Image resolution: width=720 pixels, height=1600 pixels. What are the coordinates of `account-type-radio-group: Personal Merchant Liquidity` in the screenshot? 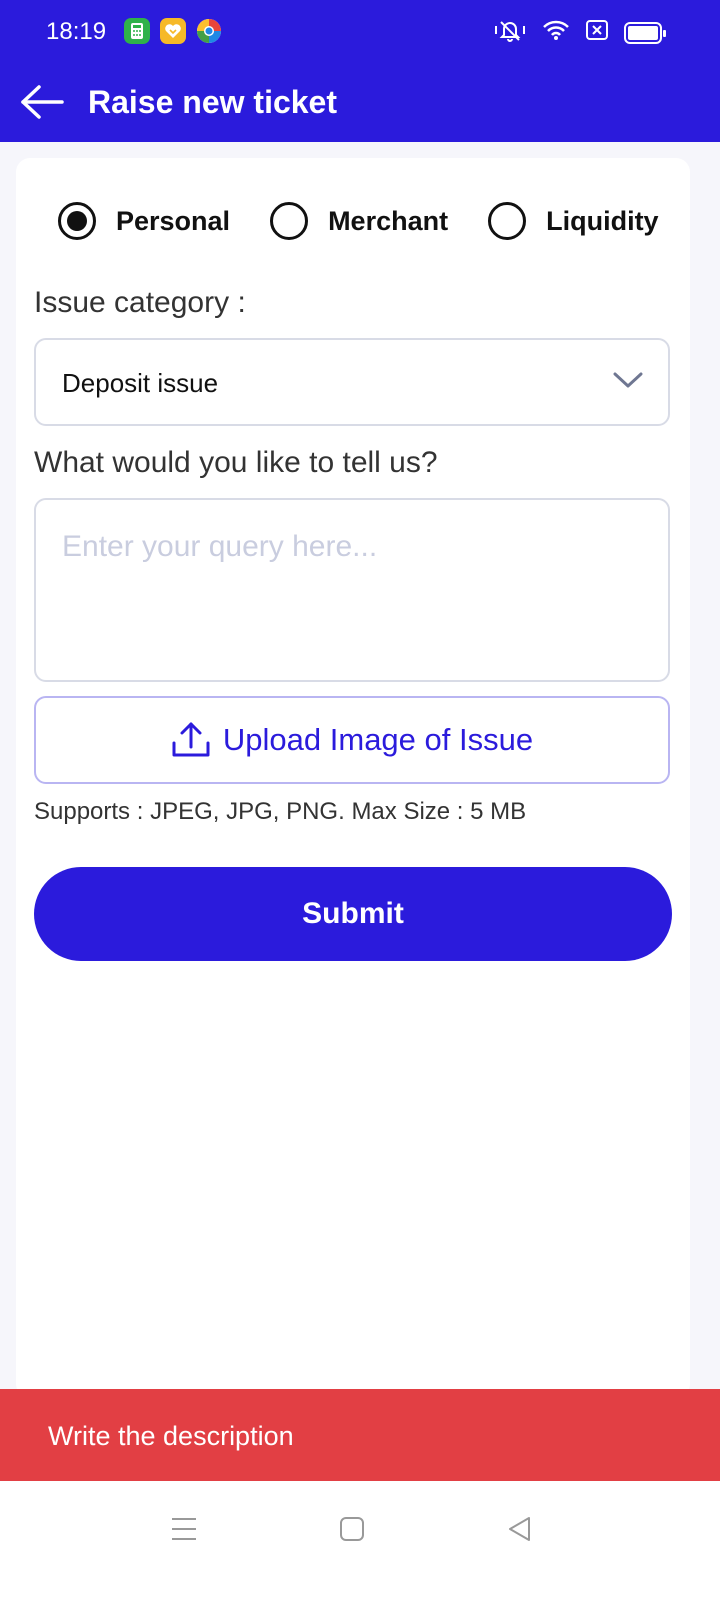 It's located at (358, 221).